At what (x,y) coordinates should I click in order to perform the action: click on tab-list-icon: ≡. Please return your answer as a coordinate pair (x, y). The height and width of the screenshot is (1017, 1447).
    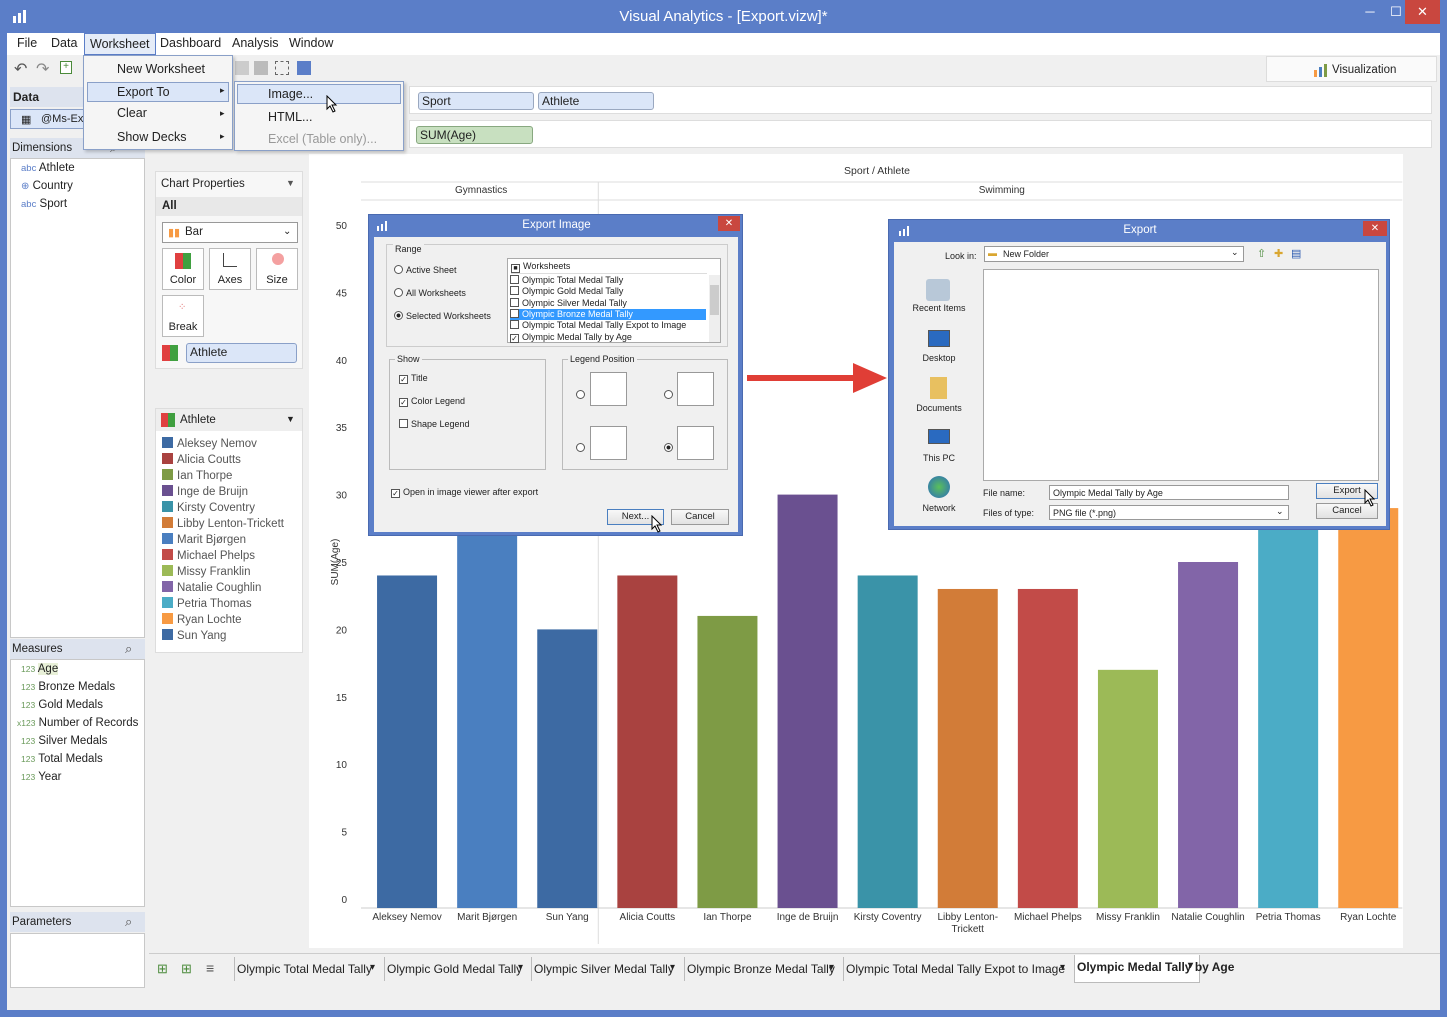
    Looking at the image, I should click on (210, 968).